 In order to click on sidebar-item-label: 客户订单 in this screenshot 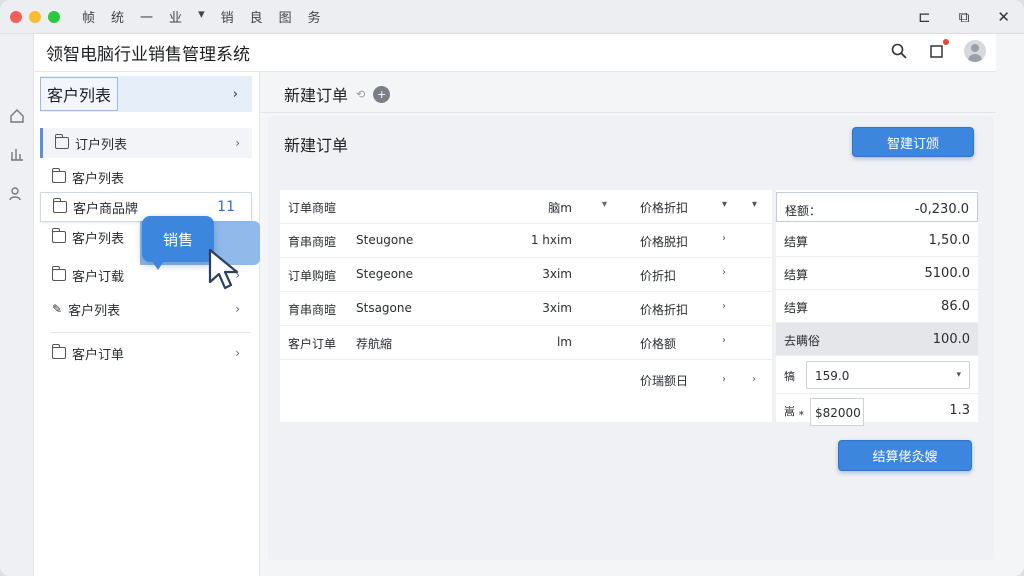, I will do `click(98, 355)`.